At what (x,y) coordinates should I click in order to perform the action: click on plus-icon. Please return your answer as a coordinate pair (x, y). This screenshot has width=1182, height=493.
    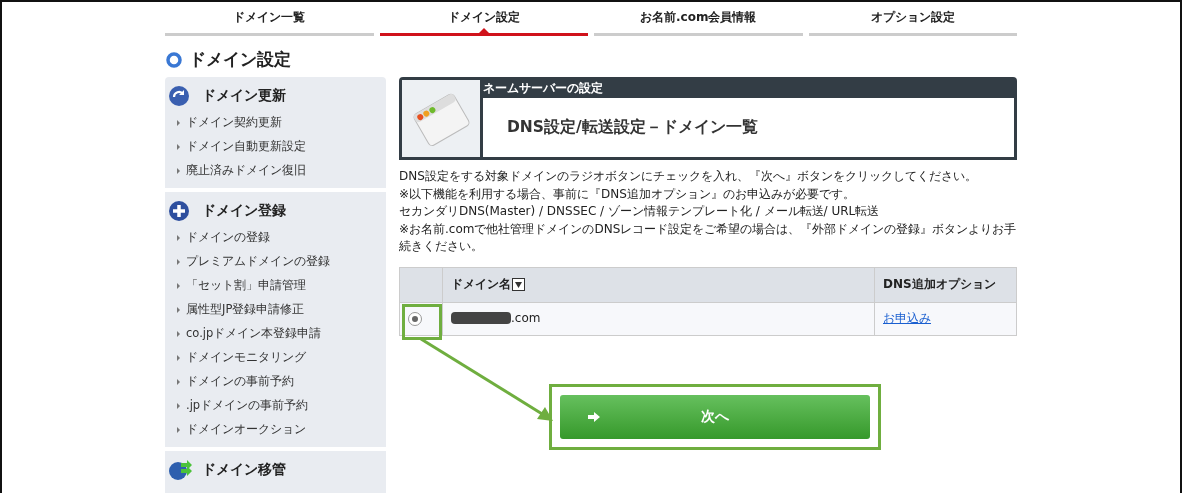
    Looking at the image, I should click on (180, 211).